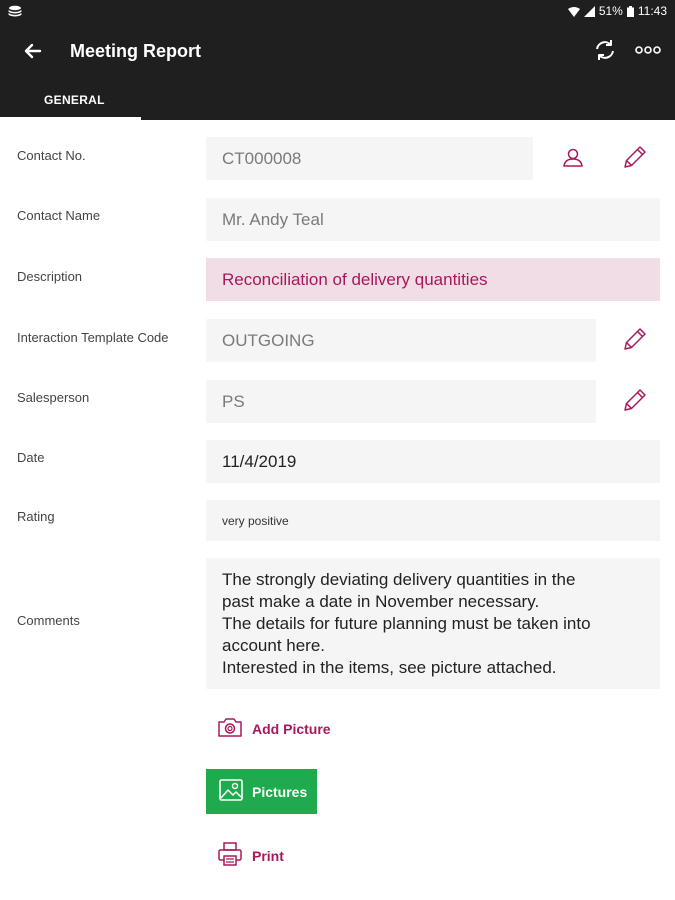  Describe the element at coordinates (648, 50) in the screenshot. I see `more-options-icon` at that location.